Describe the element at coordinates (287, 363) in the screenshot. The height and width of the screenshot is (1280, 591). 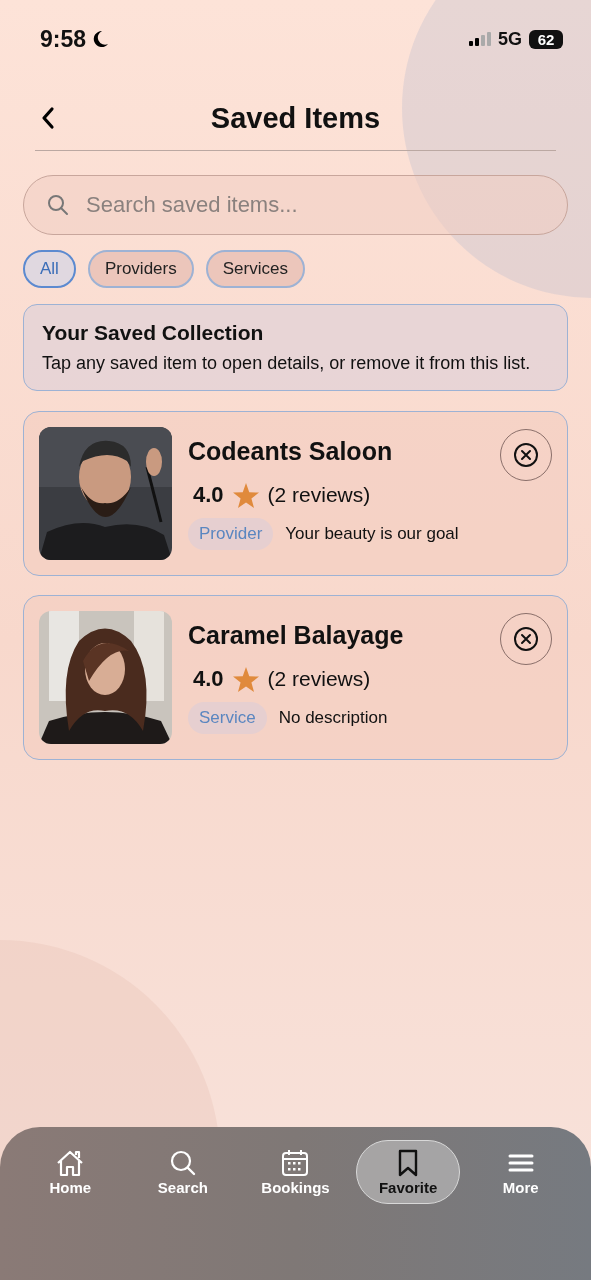
I see `info-text: Tap any saved item to open details, or remove it from this list.` at that location.